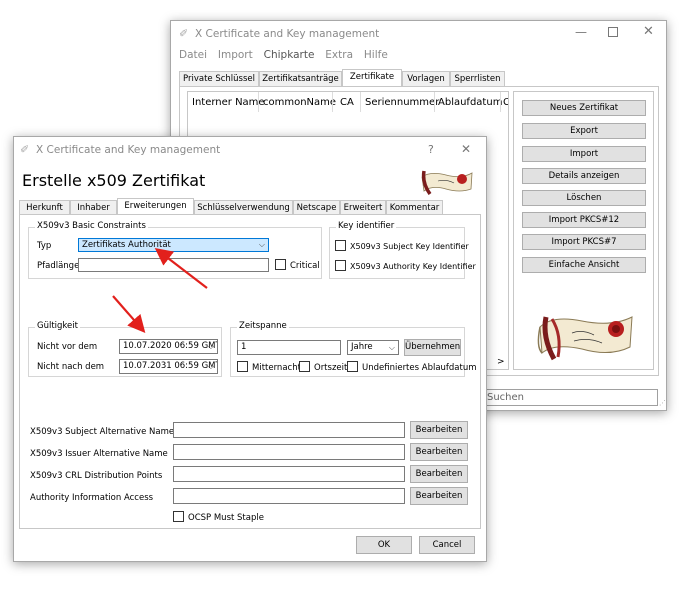 The width and height of the screenshot is (691, 600). I want to click on annotation-arrows, so click(160, 290).